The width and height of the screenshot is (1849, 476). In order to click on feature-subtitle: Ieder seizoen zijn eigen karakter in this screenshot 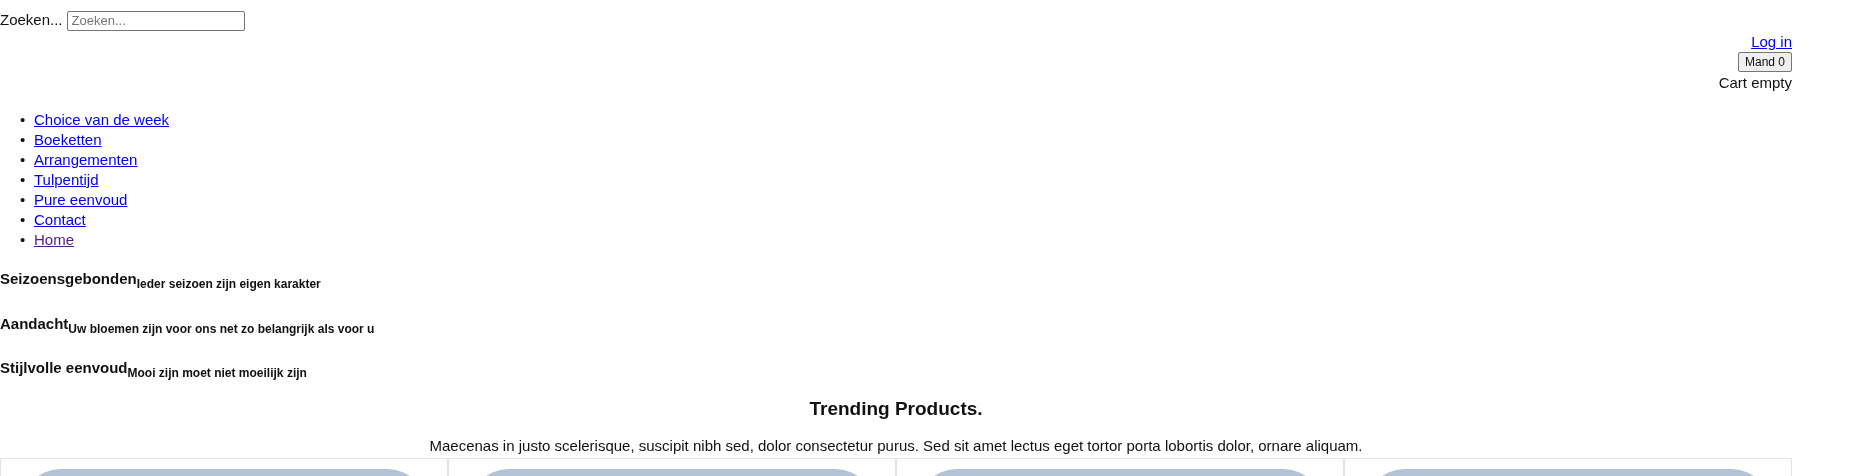, I will do `click(228, 285)`.